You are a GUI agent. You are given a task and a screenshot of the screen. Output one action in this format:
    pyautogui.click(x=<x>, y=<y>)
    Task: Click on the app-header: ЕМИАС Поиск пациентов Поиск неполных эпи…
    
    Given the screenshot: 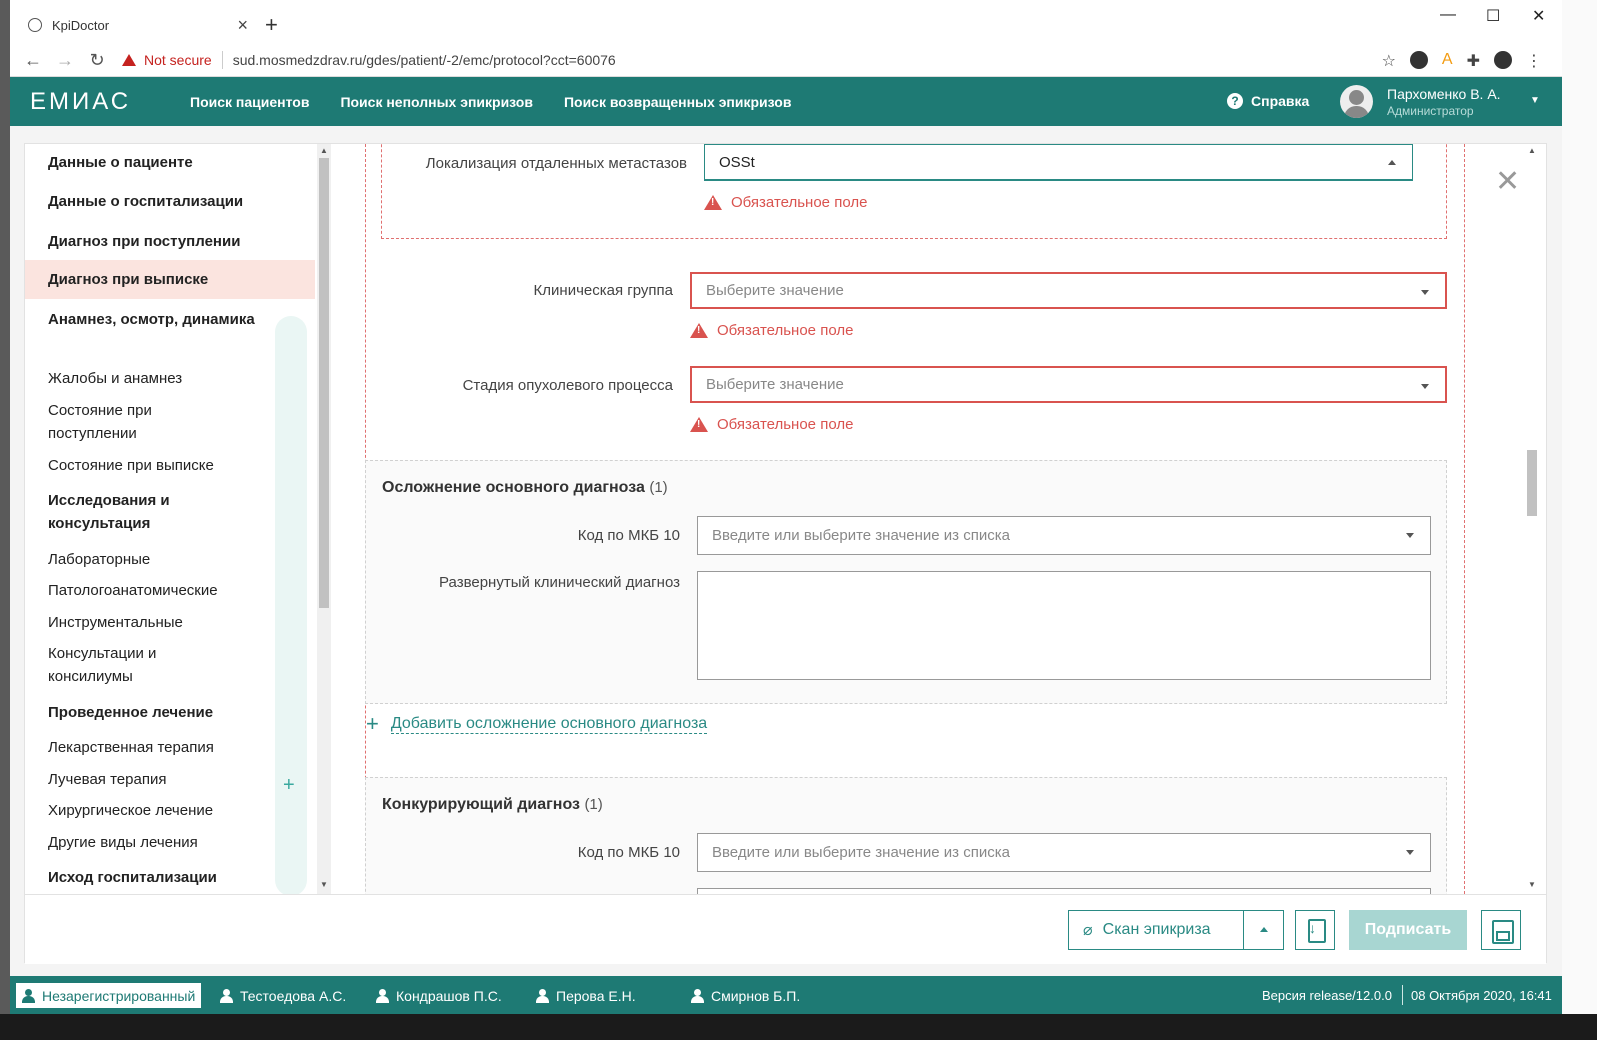 What is the action you would take?
    pyautogui.click(x=786, y=101)
    